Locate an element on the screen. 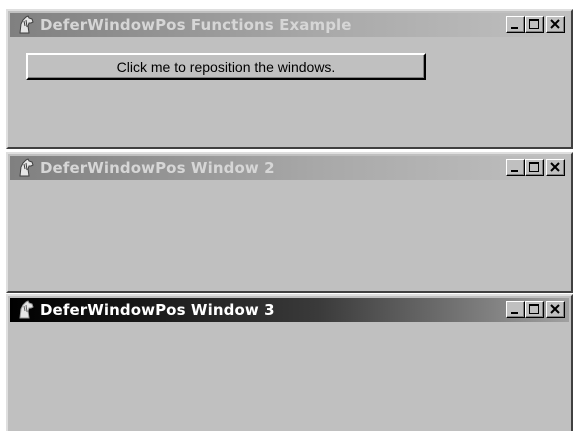 This screenshot has height=431, width=573. window-title: DeferWindowPos Functions Example is located at coordinates (196, 25).